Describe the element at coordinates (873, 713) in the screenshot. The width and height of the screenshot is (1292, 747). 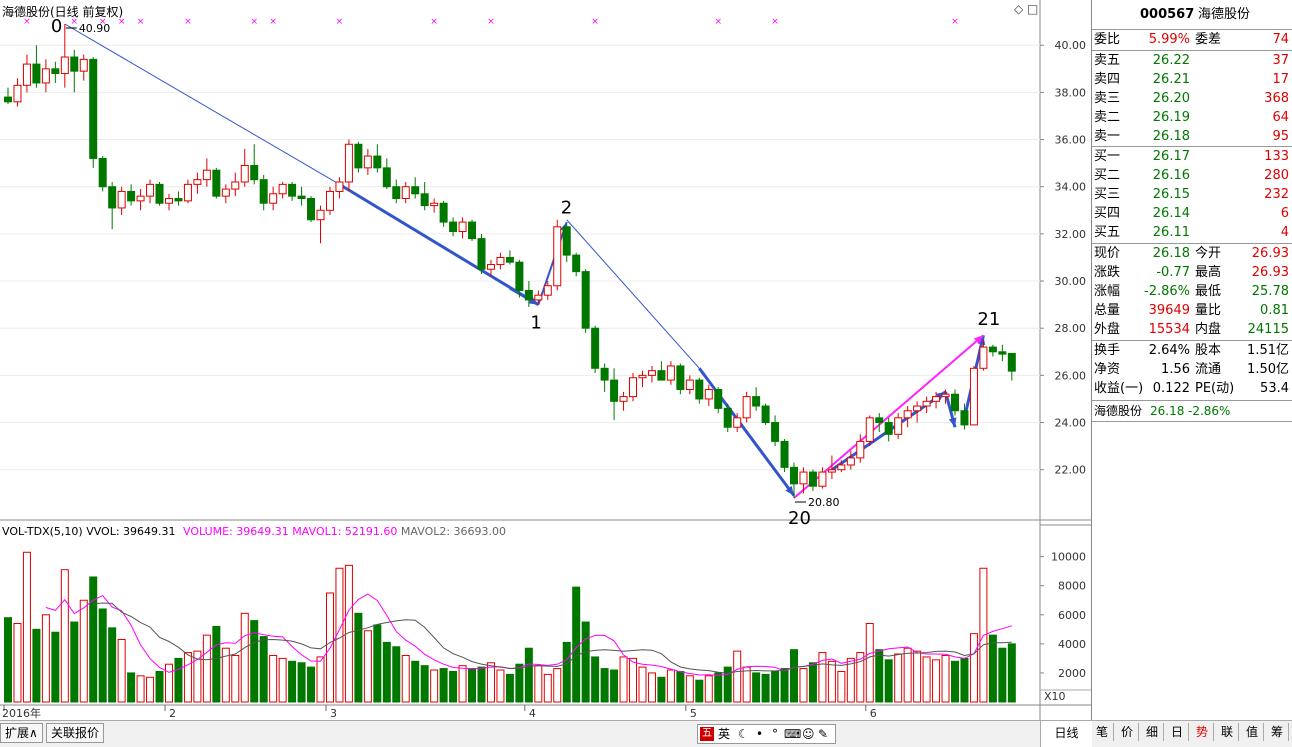
I see `date-tick-label: 6` at that location.